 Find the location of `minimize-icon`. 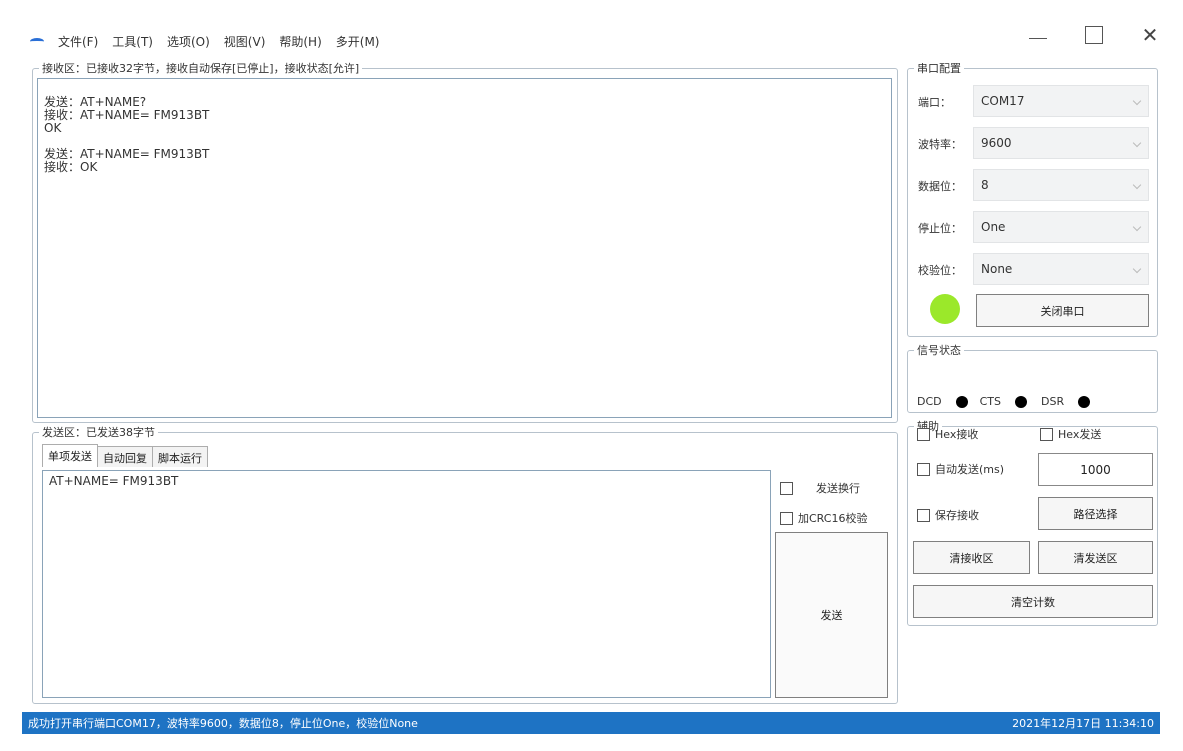

minimize-icon is located at coordinates (1038, 35).